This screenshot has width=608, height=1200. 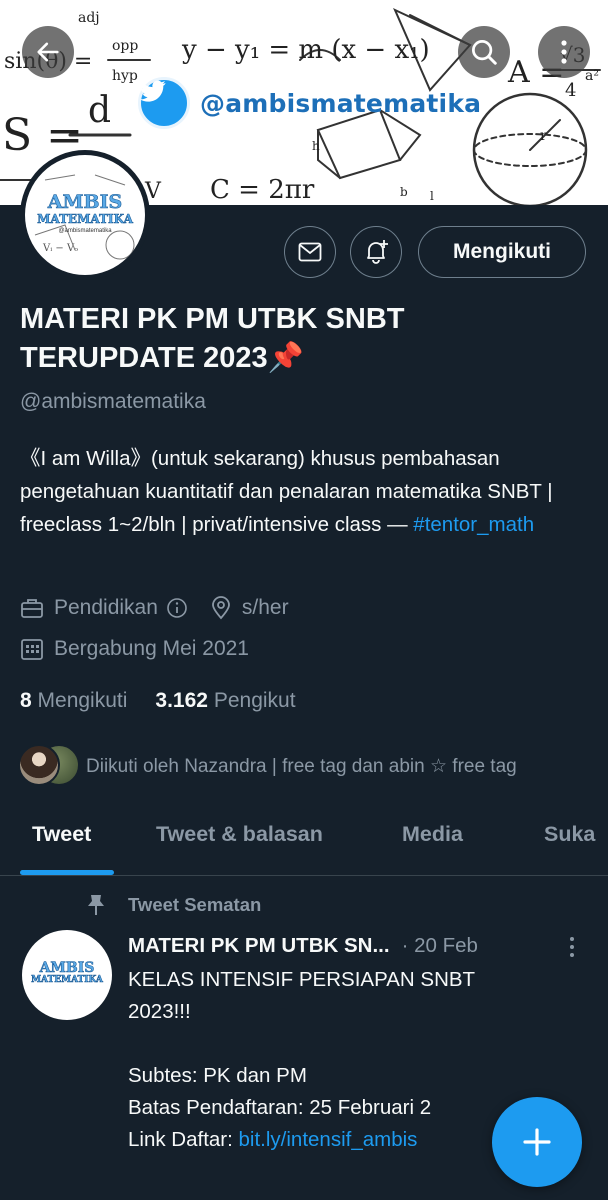 I want to click on more-button, so click(x=564, y=52).